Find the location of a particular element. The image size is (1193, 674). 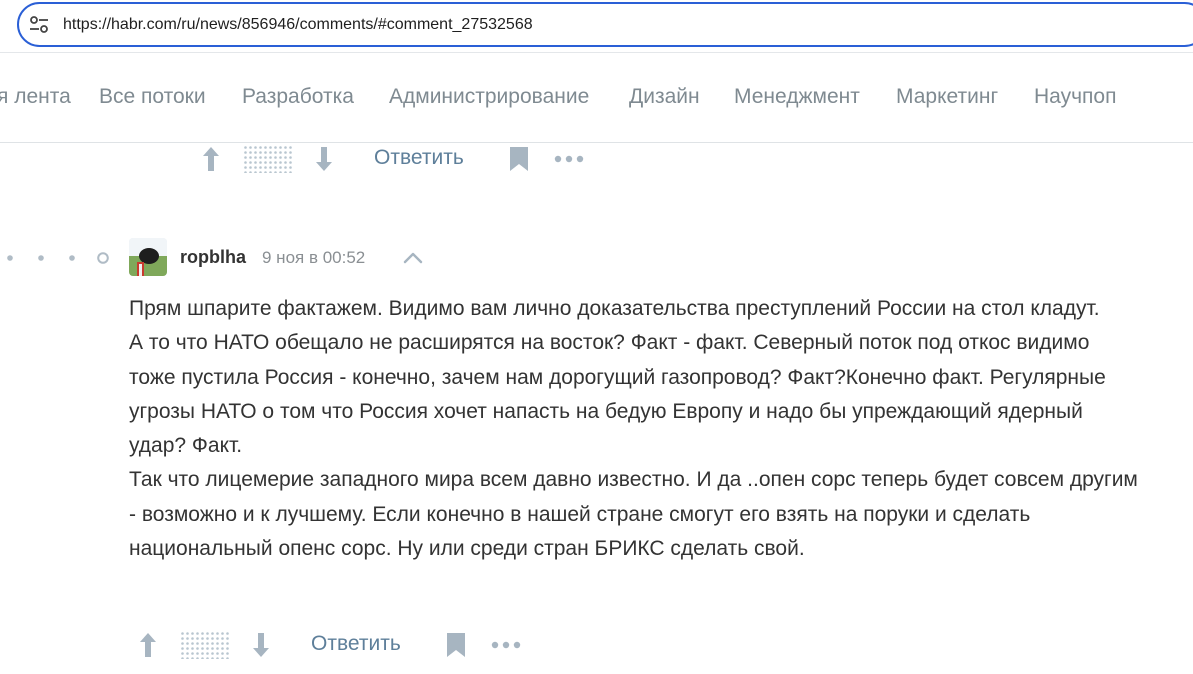

prev-comment-actions: Ответить is located at coordinates (300, 158).